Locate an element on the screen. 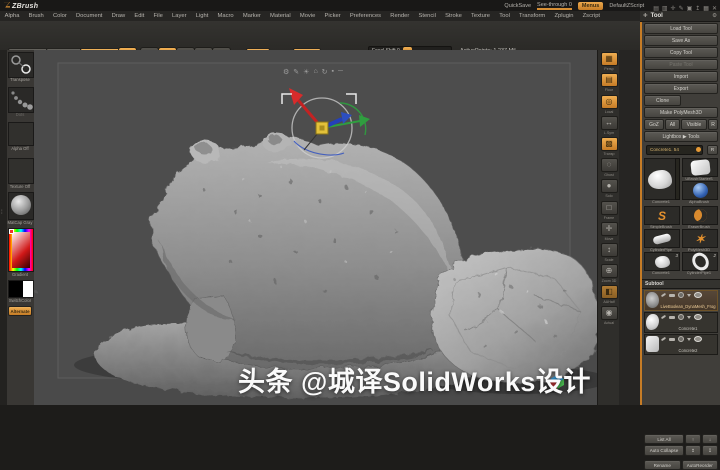  load-tool-button: Load Tool is located at coordinates (681, 28).